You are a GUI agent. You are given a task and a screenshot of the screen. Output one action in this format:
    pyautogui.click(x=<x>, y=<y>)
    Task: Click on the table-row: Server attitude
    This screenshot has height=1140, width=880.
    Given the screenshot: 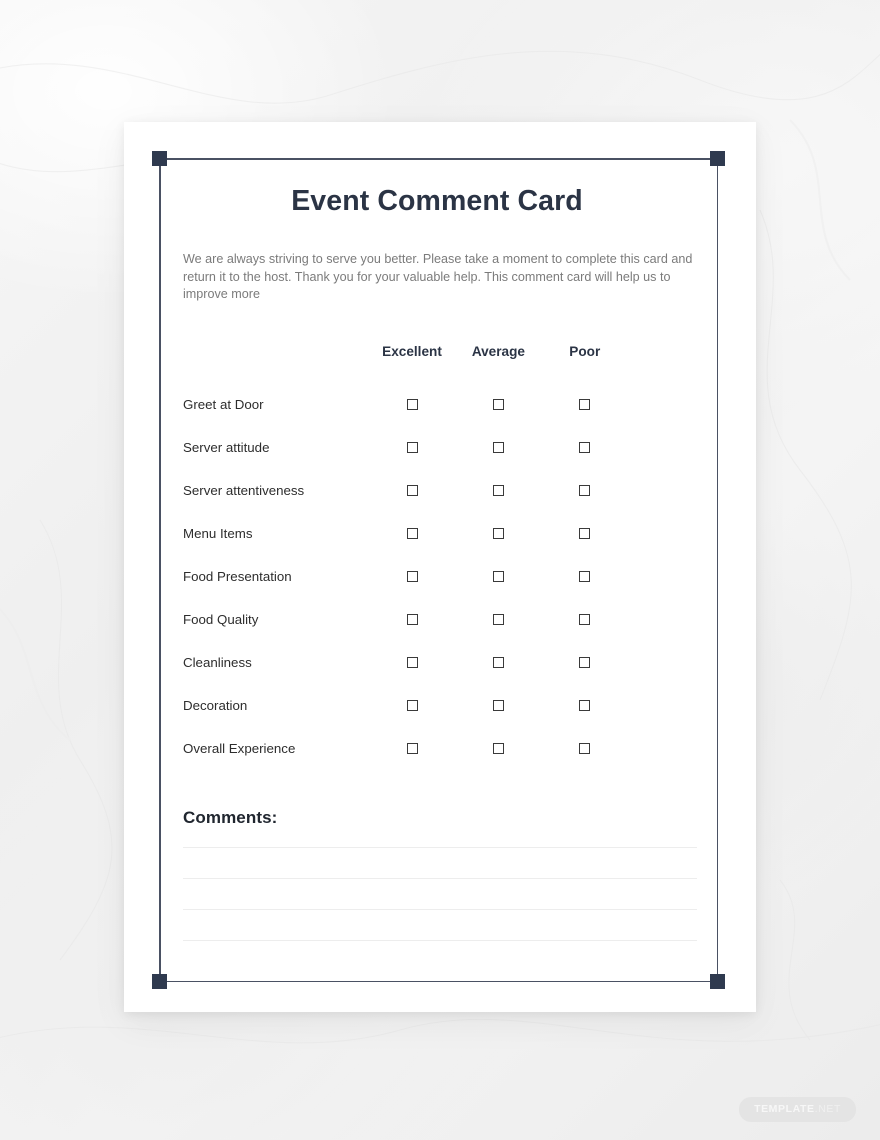 What is the action you would take?
    pyautogui.click(x=405, y=447)
    